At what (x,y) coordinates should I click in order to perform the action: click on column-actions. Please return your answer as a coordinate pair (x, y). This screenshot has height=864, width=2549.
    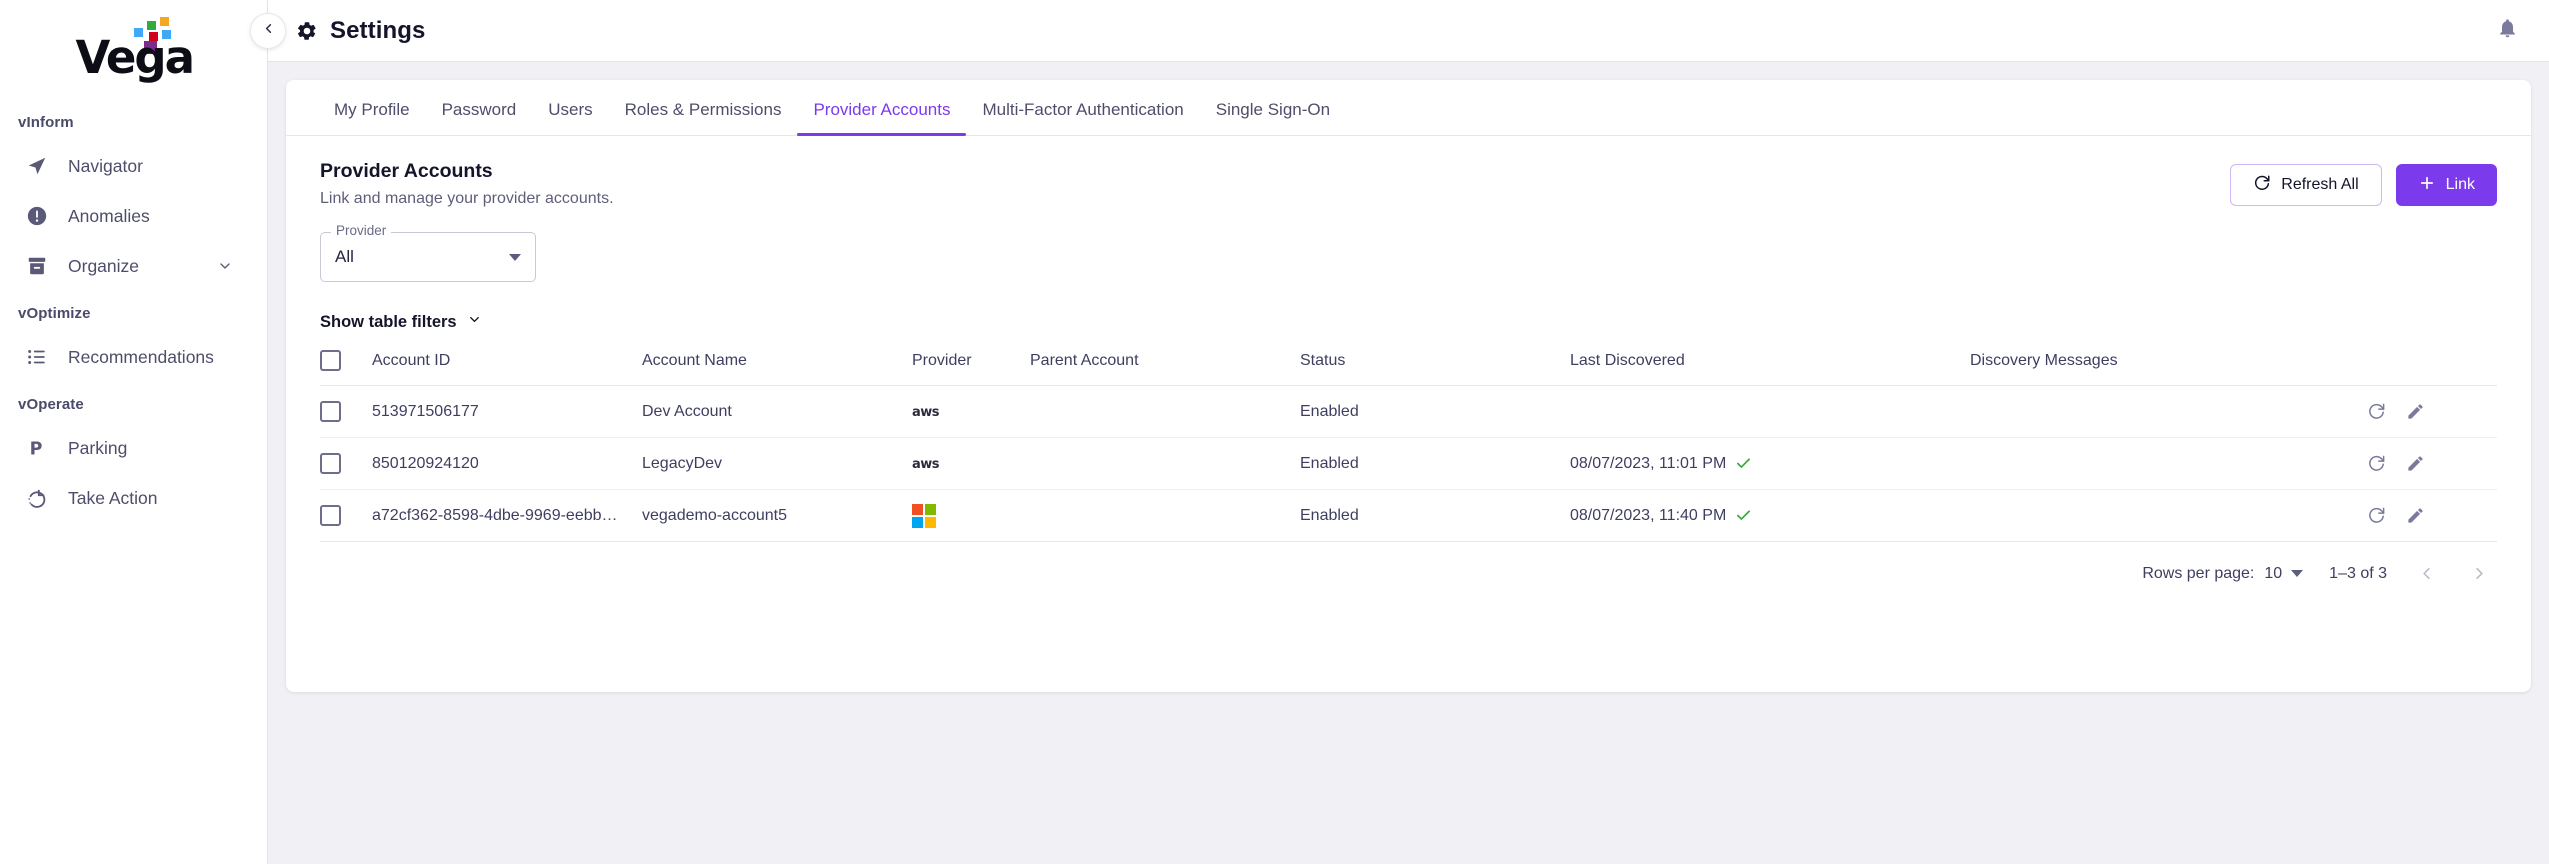
    Looking at the image, I should click on (2432, 368).